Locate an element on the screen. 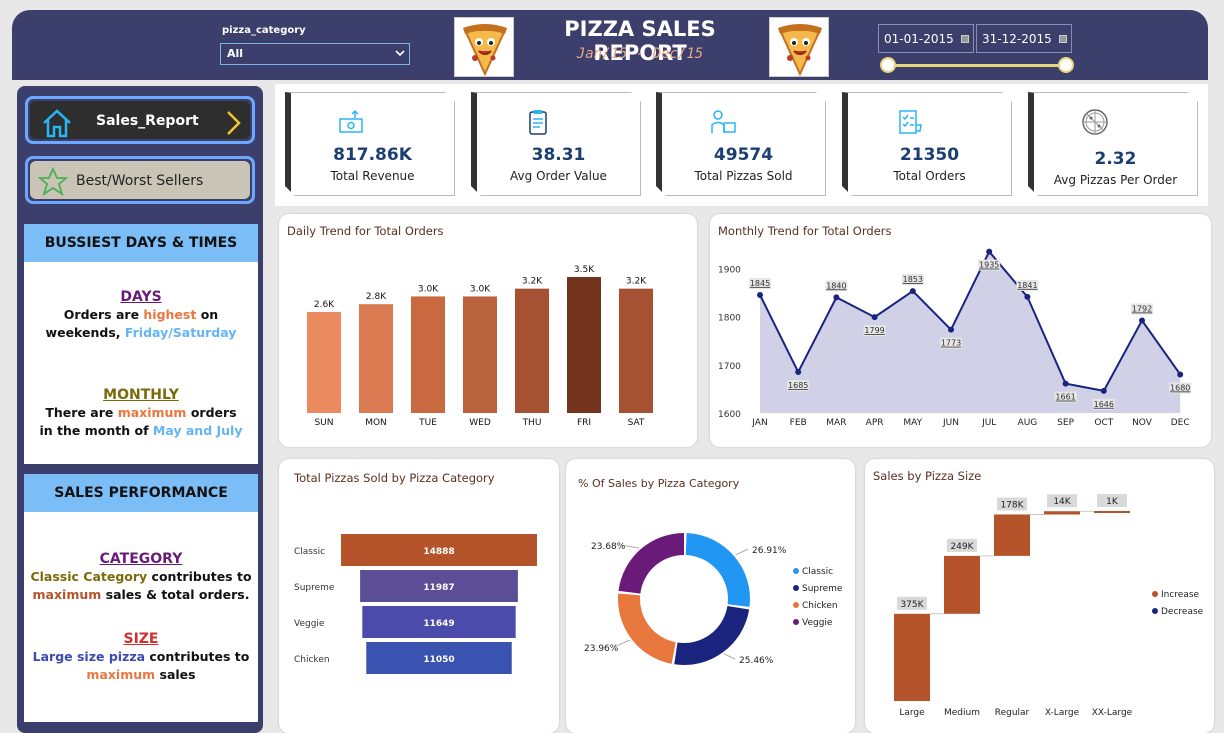  data-label: 11987 is located at coordinates (438, 588).